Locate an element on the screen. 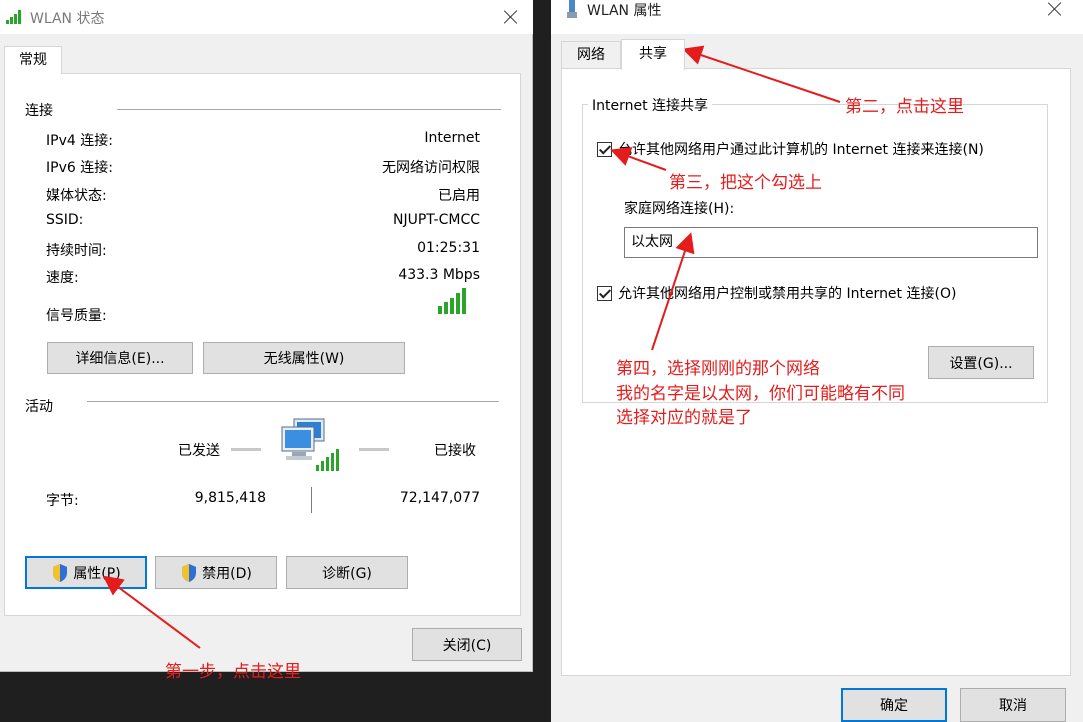 This screenshot has width=1083, height=722. signal-quality-label: 信号质量: is located at coordinates (76, 316).